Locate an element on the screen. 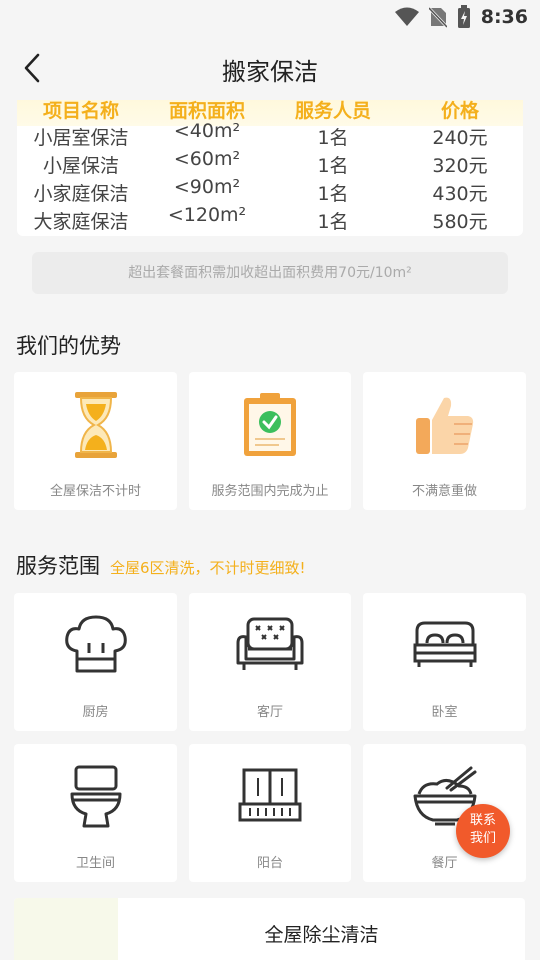 The width and height of the screenshot is (540, 960). wifi-icon is located at coordinates (406, 16).